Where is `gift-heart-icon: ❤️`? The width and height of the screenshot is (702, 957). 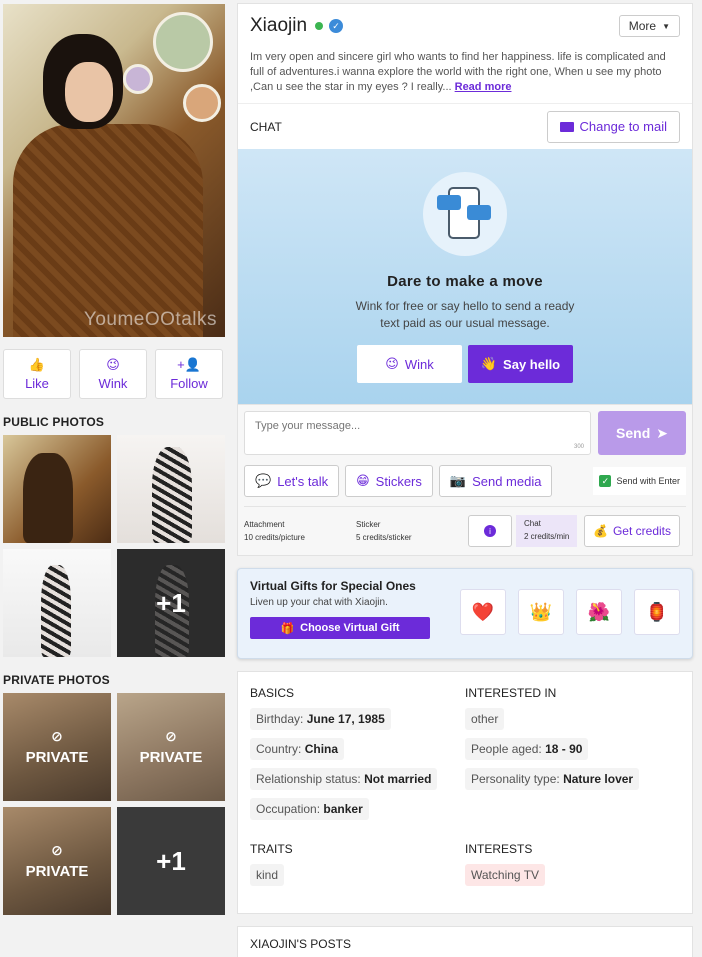 gift-heart-icon: ❤️ is located at coordinates (483, 612).